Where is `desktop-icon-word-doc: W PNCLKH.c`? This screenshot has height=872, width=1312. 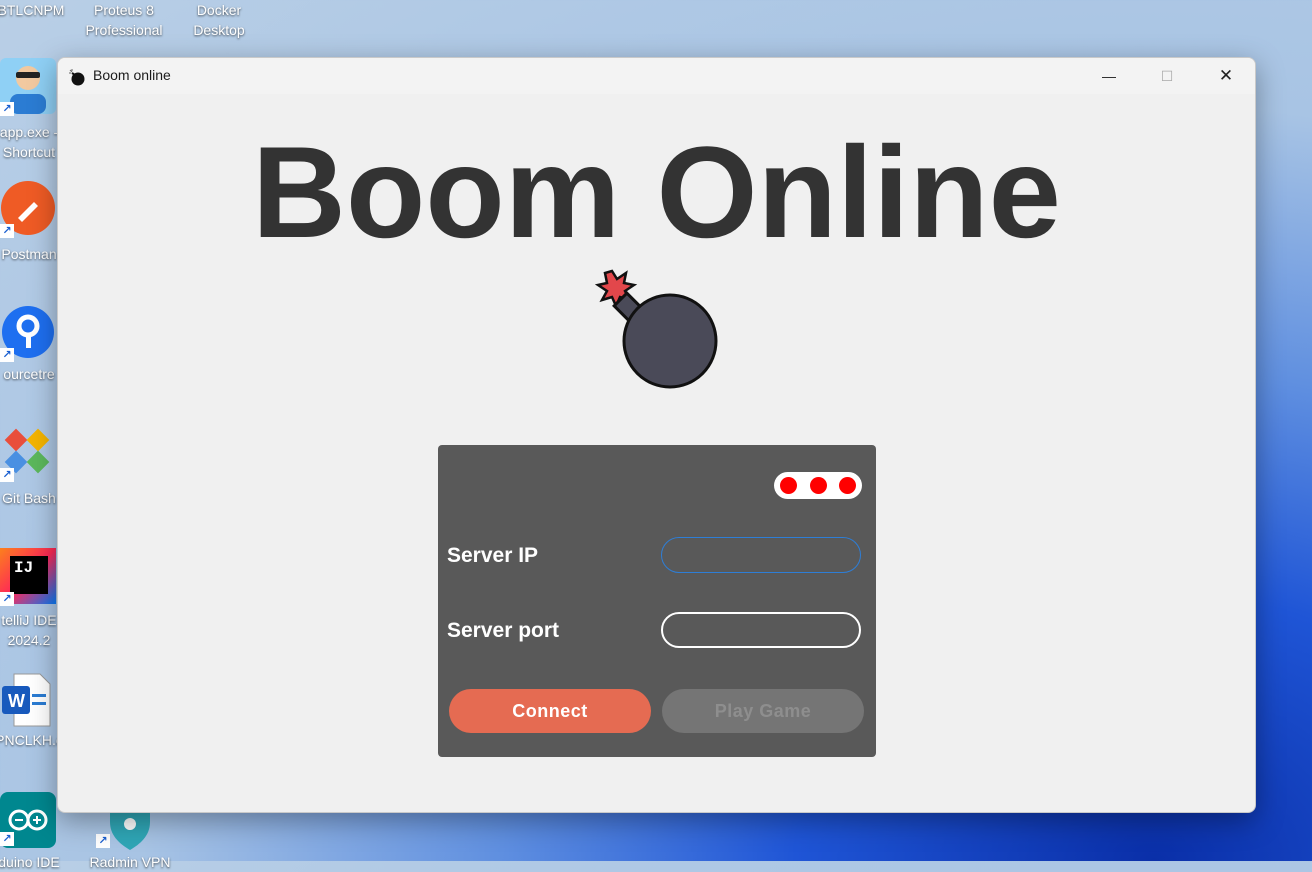
desktop-icon-word-doc: W PNCLKH.c is located at coordinates (31, 714).